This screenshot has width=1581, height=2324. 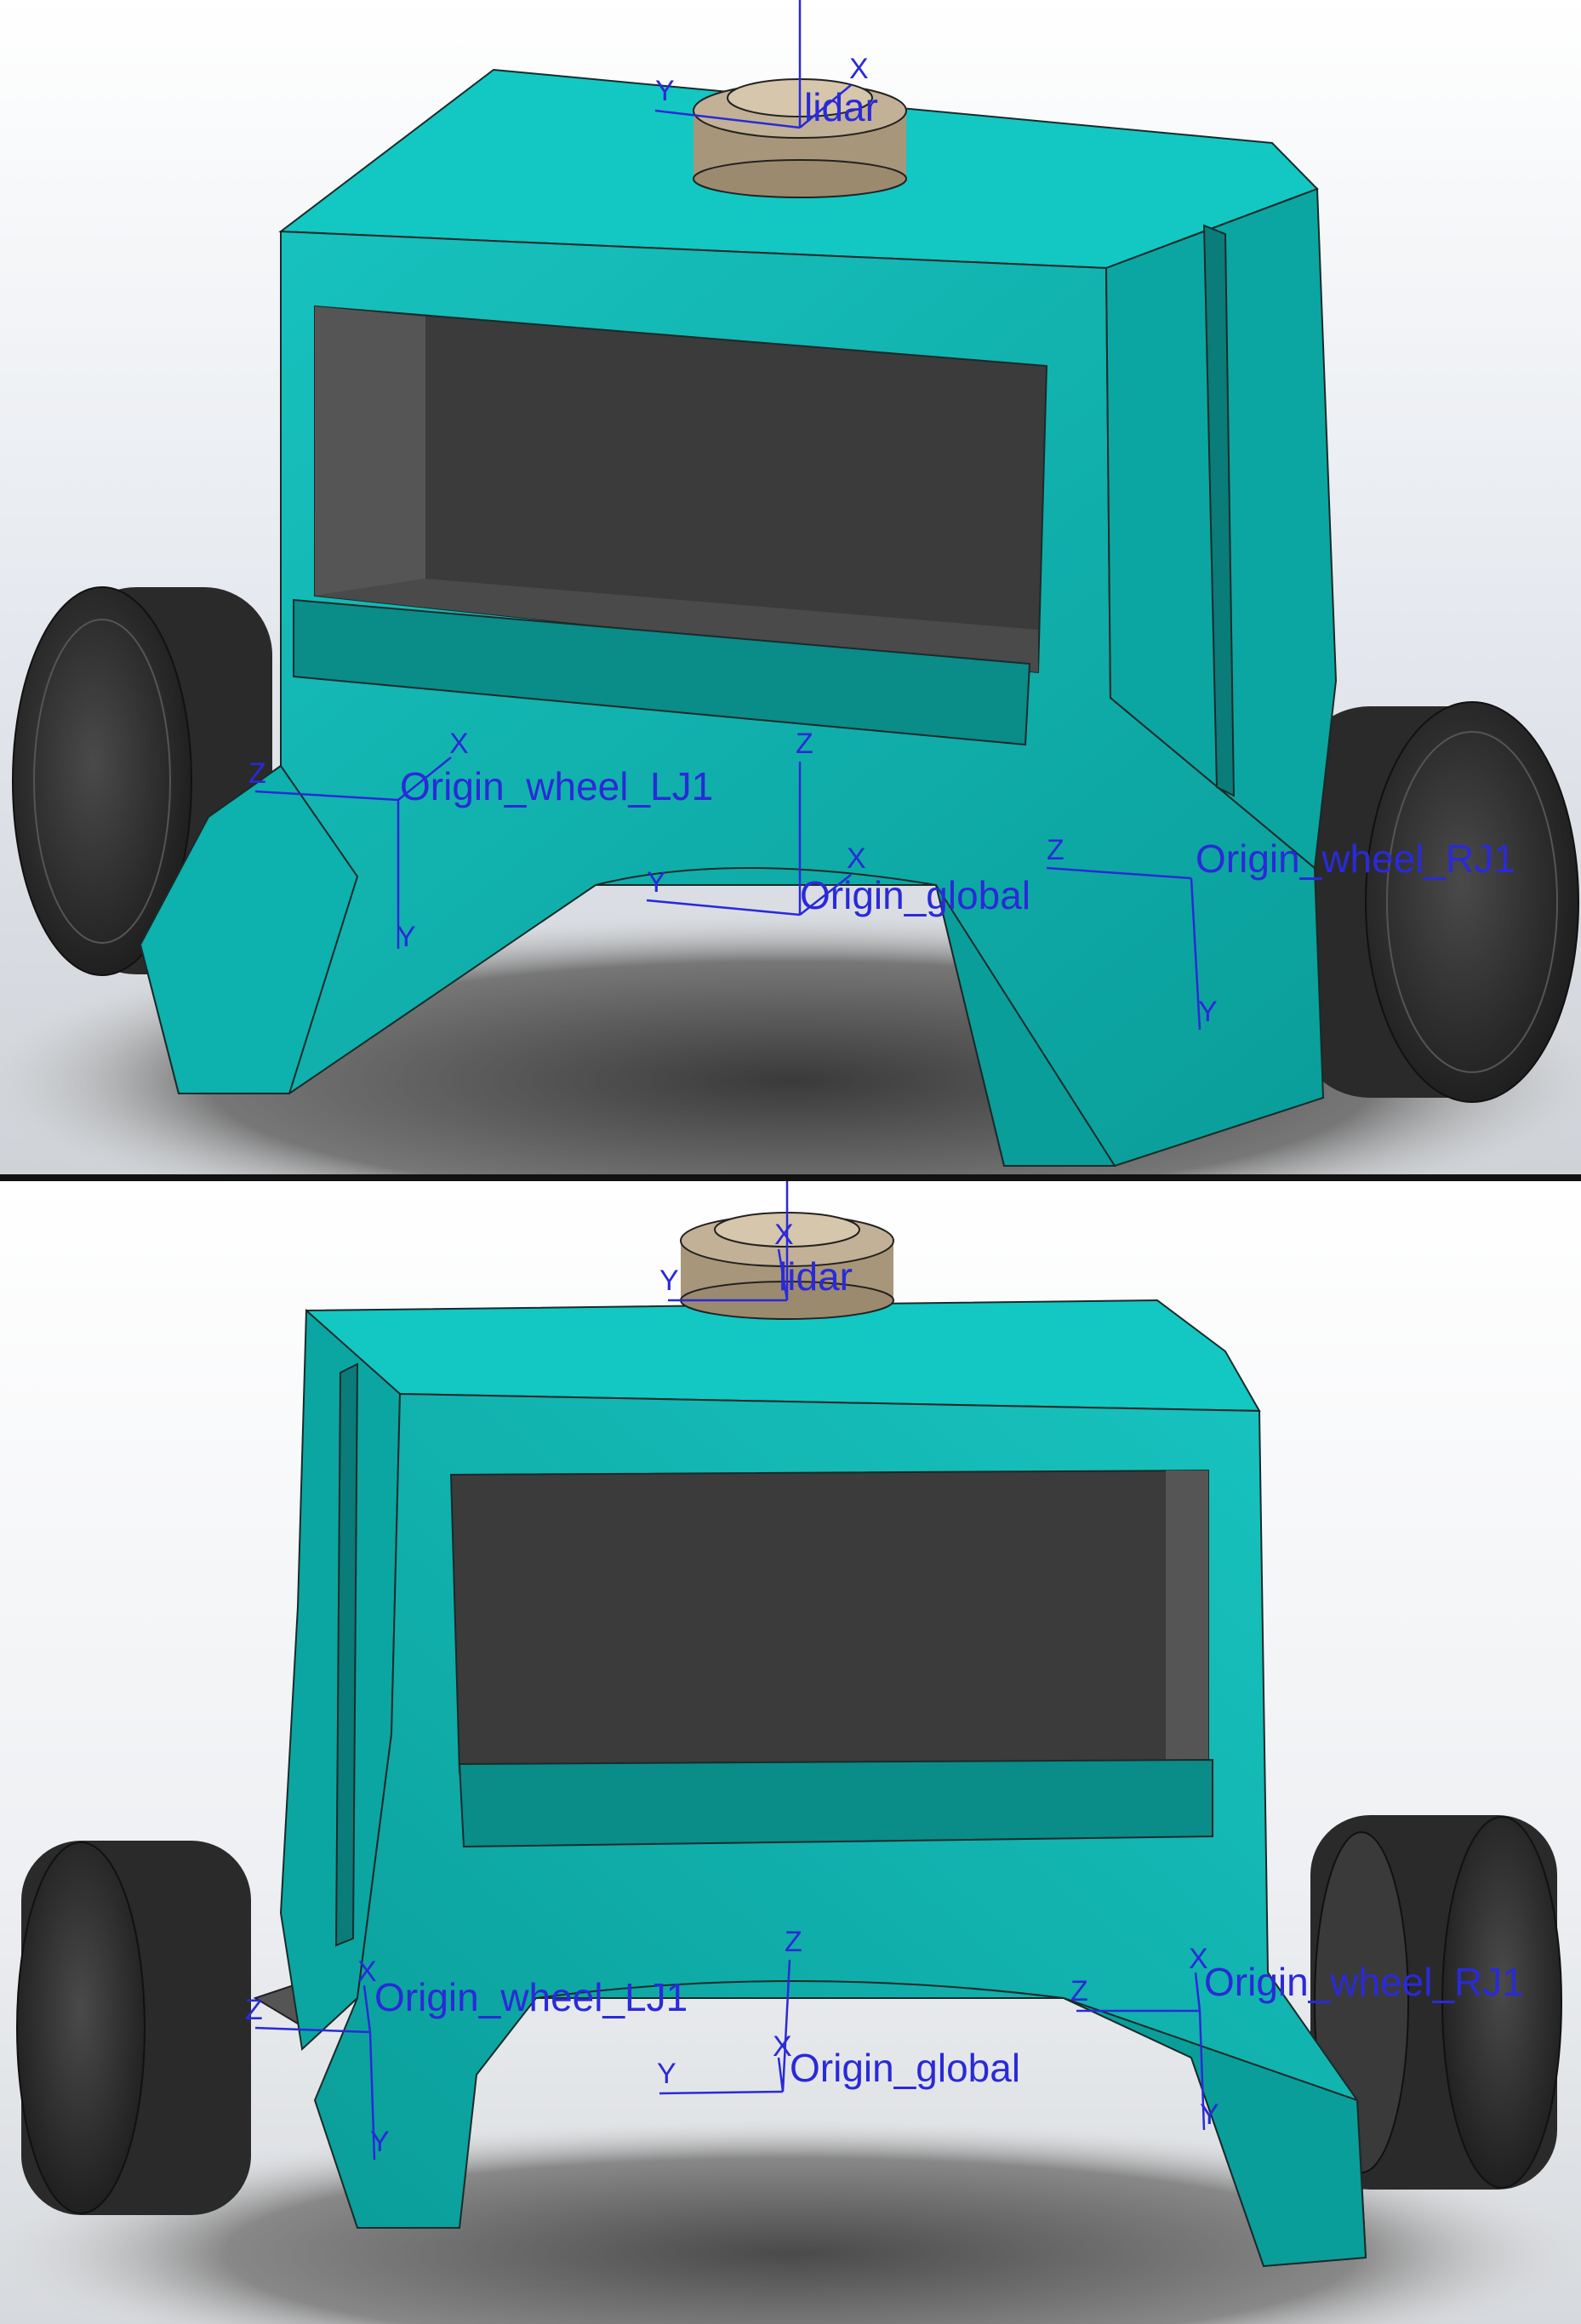 I want to click on view-divider, so click(x=790, y=1178).